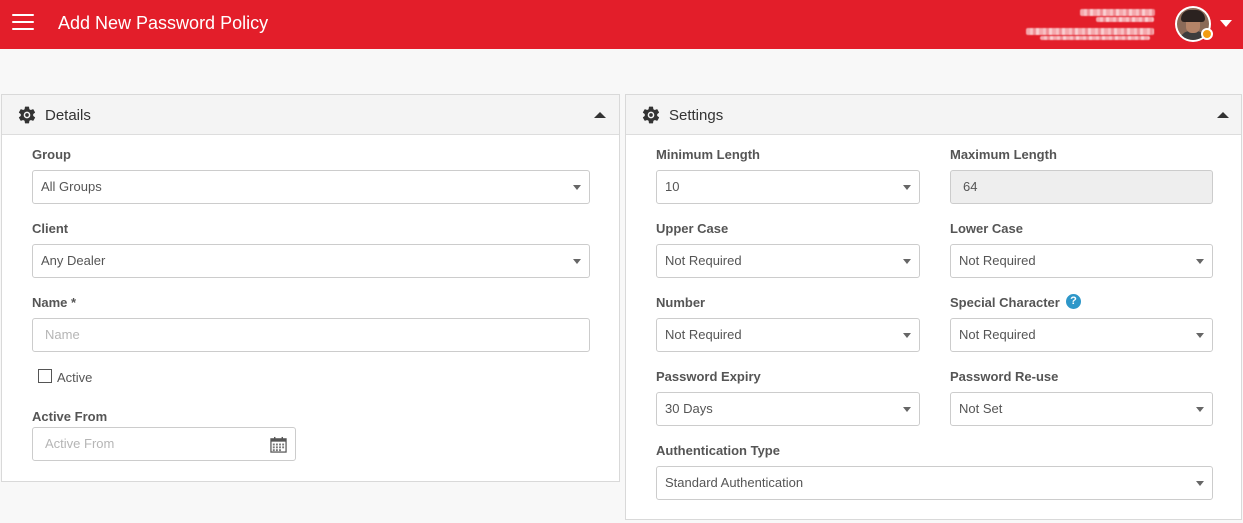 This screenshot has width=1243, height=523. I want to click on special-character-label: Special Character, so click(1005, 302).